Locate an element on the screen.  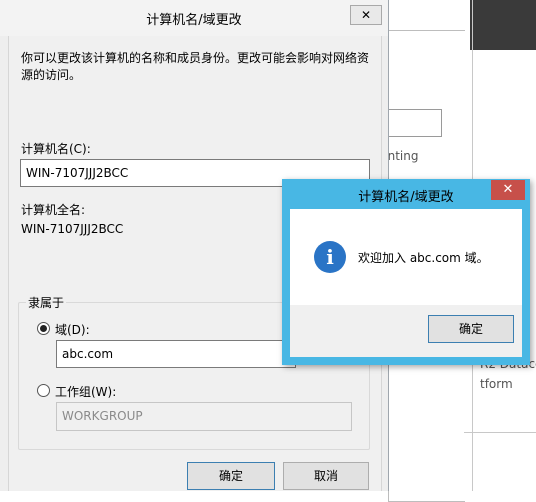
background-input is located at coordinates (411, 123).